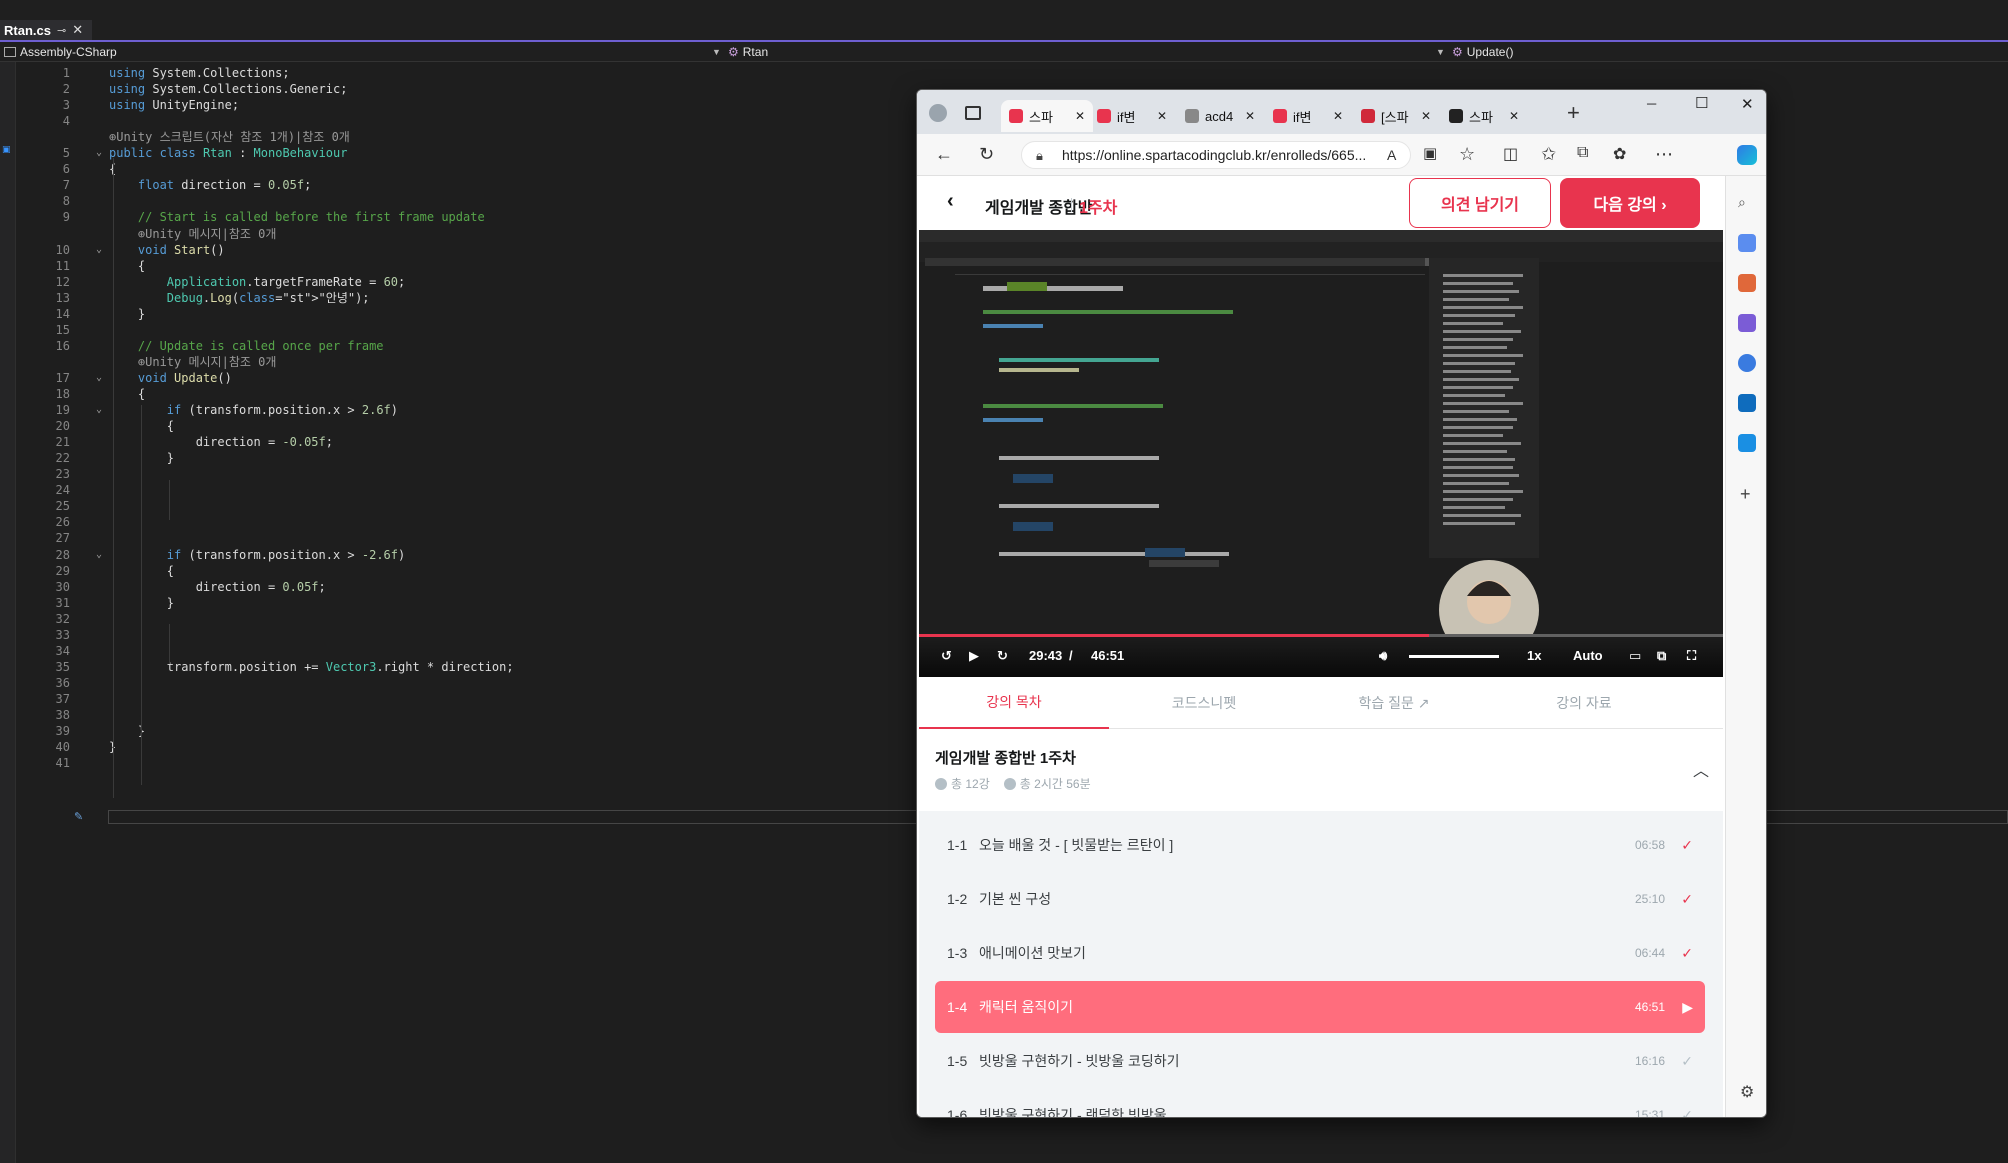  I want to click on lesson-item: 1-2 기본 씬 구성 25:10 ✓, so click(1320, 899).